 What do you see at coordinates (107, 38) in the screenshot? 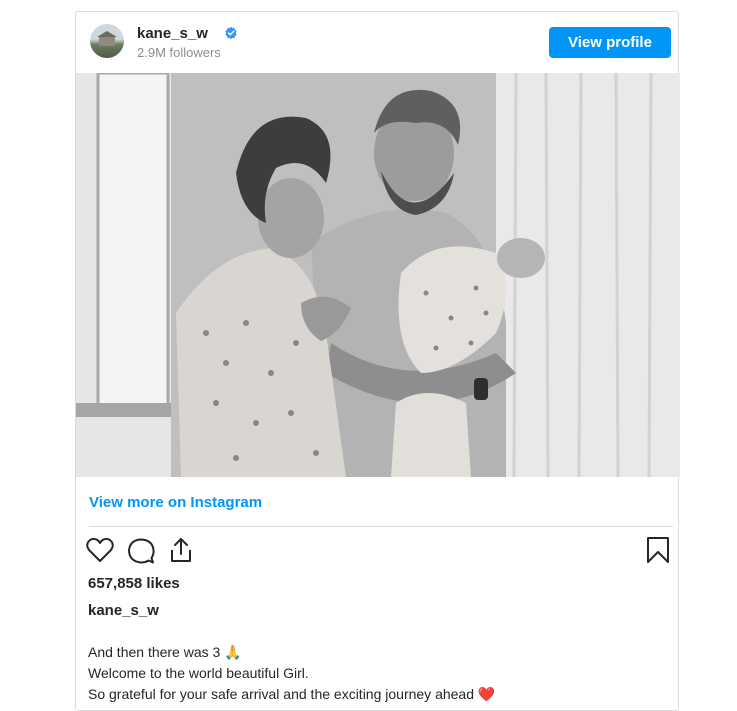
I see `avatar-photo-scene` at bounding box center [107, 38].